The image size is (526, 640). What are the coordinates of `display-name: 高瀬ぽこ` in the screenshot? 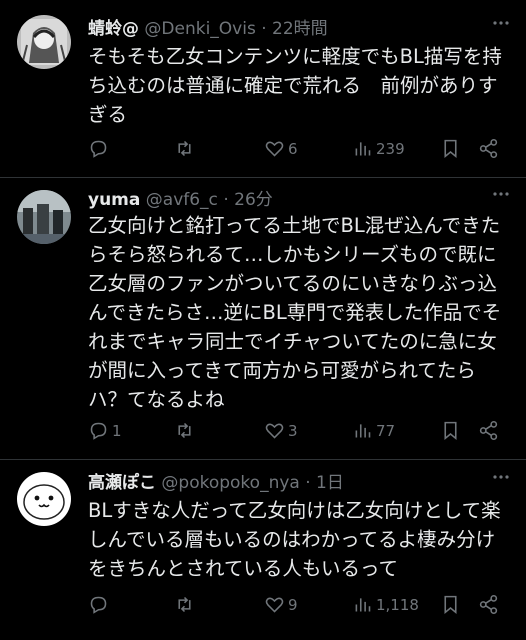 It's located at (122, 483).